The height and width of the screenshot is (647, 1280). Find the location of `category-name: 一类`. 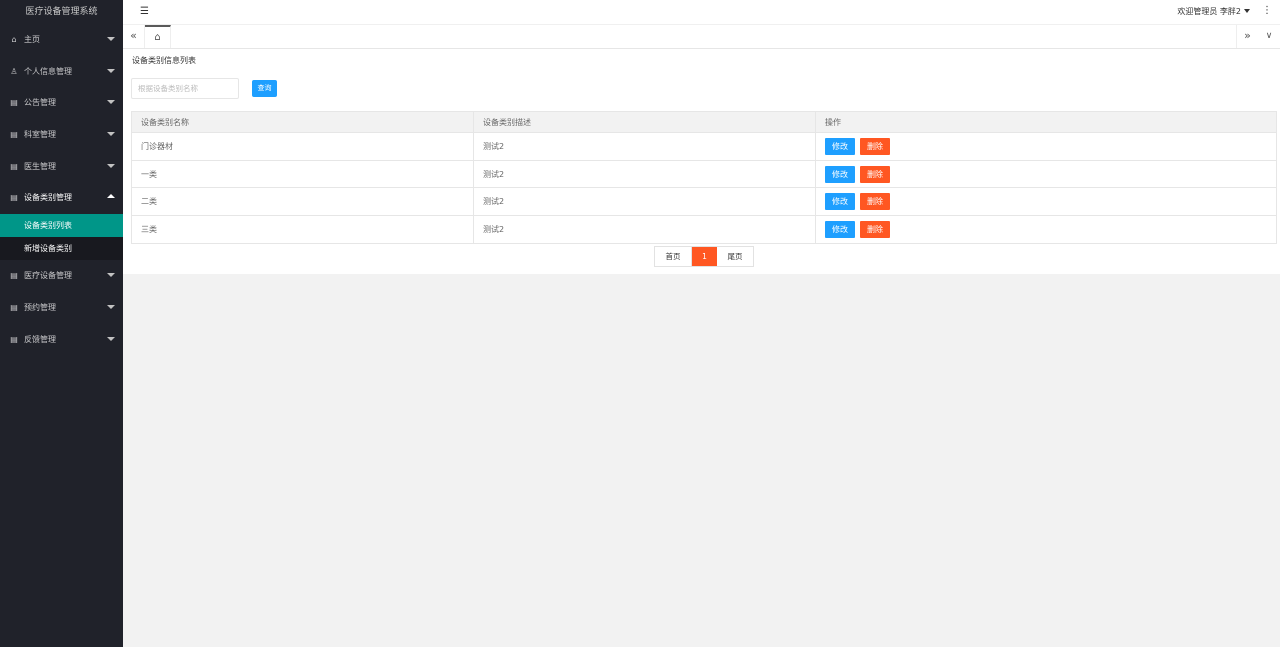

category-name: 一类 is located at coordinates (302, 174).